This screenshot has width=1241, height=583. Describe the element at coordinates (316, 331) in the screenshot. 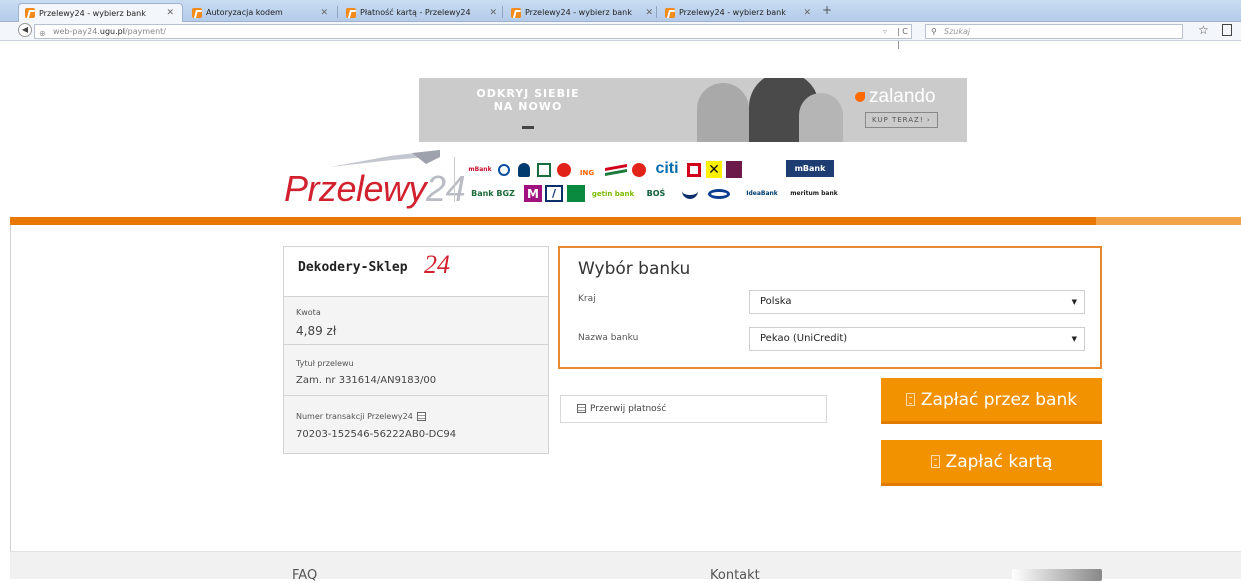

I see `amount-value: 4,89 zł` at that location.